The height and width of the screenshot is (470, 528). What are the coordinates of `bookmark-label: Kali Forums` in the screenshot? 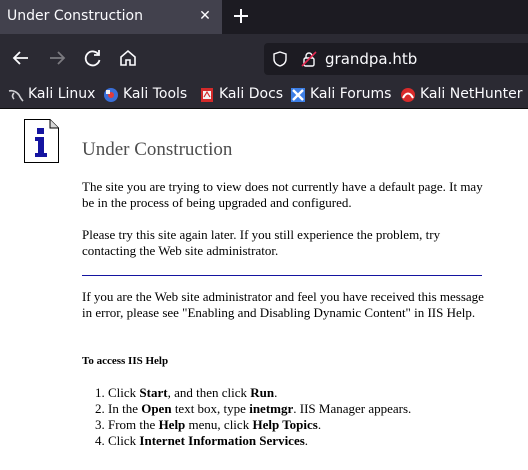 It's located at (351, 94).